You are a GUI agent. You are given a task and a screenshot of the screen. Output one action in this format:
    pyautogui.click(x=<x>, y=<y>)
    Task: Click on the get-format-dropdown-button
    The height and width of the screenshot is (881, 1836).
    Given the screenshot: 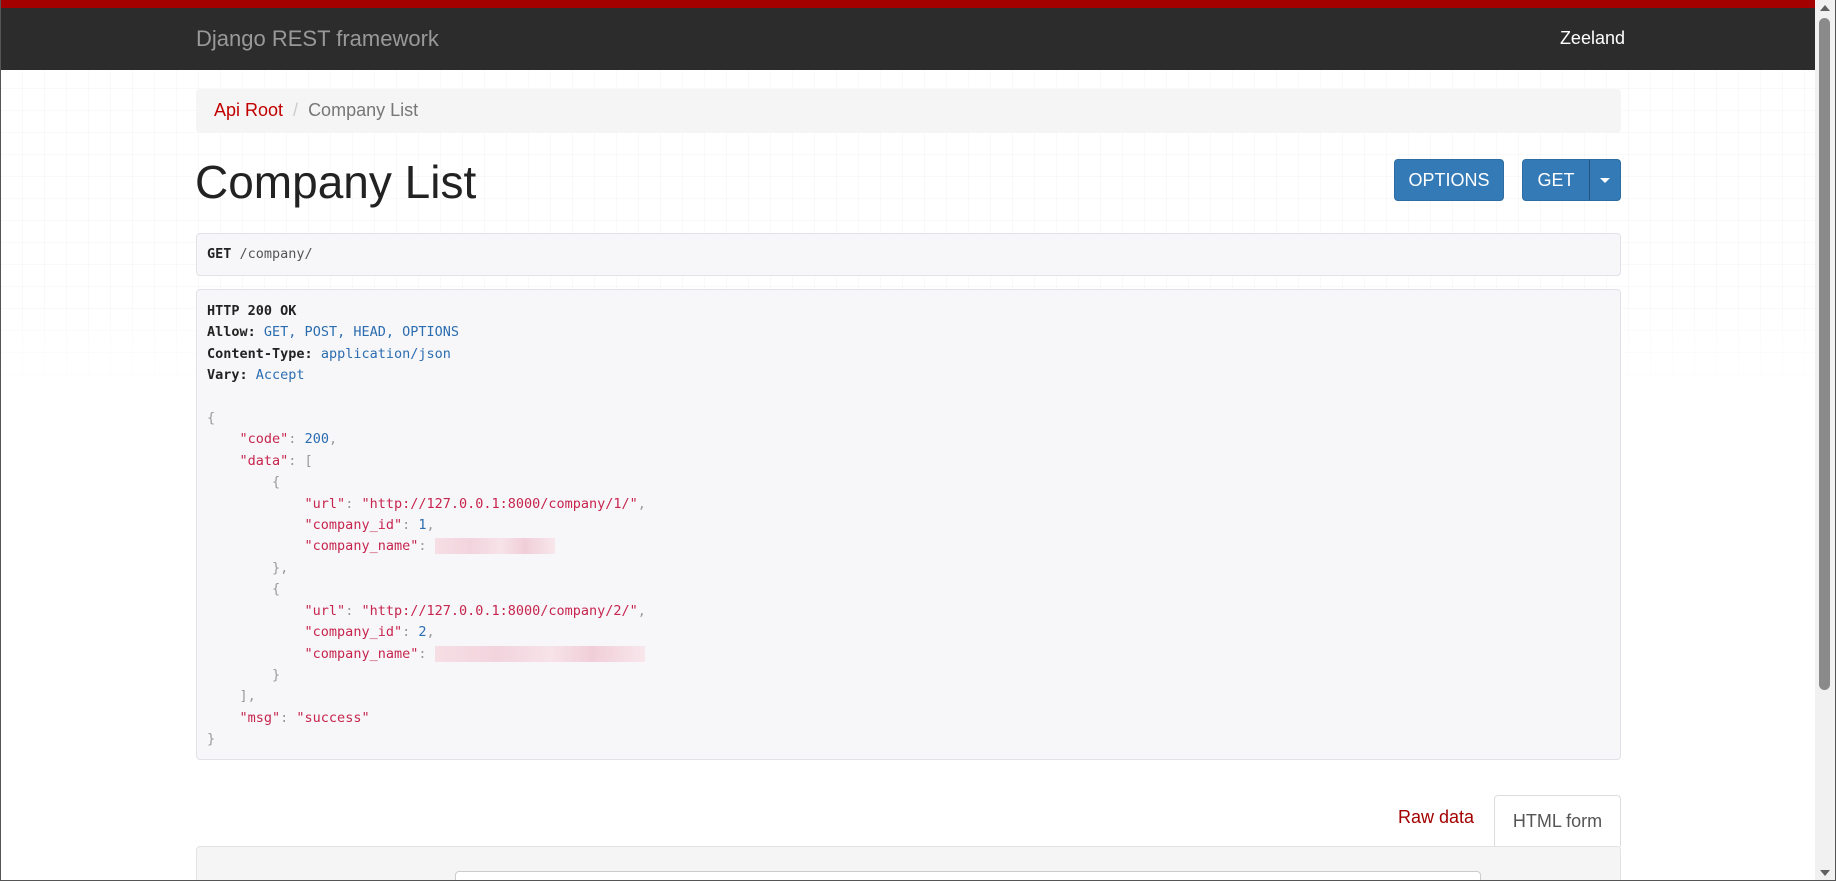 What is the action you would take?
    pyautogui.click(x=1605, y=180)
    